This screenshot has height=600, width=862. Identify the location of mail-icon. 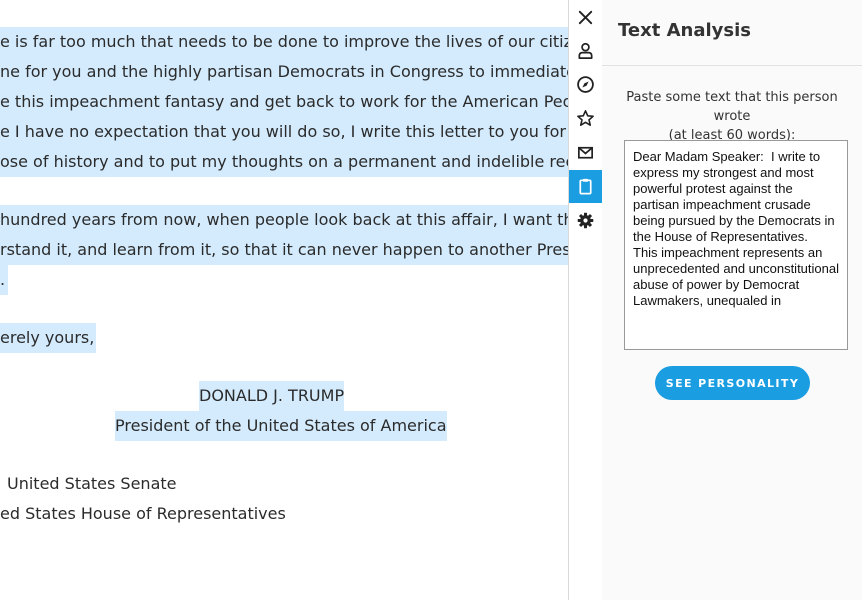
(585, 152).